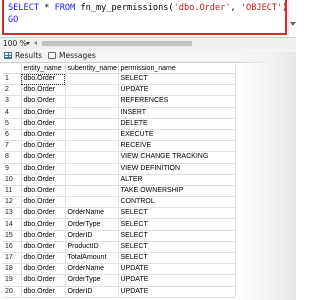  I want to click on table-row: 17 dbo.Order TotalAmount SELECT, so click(119, 258).